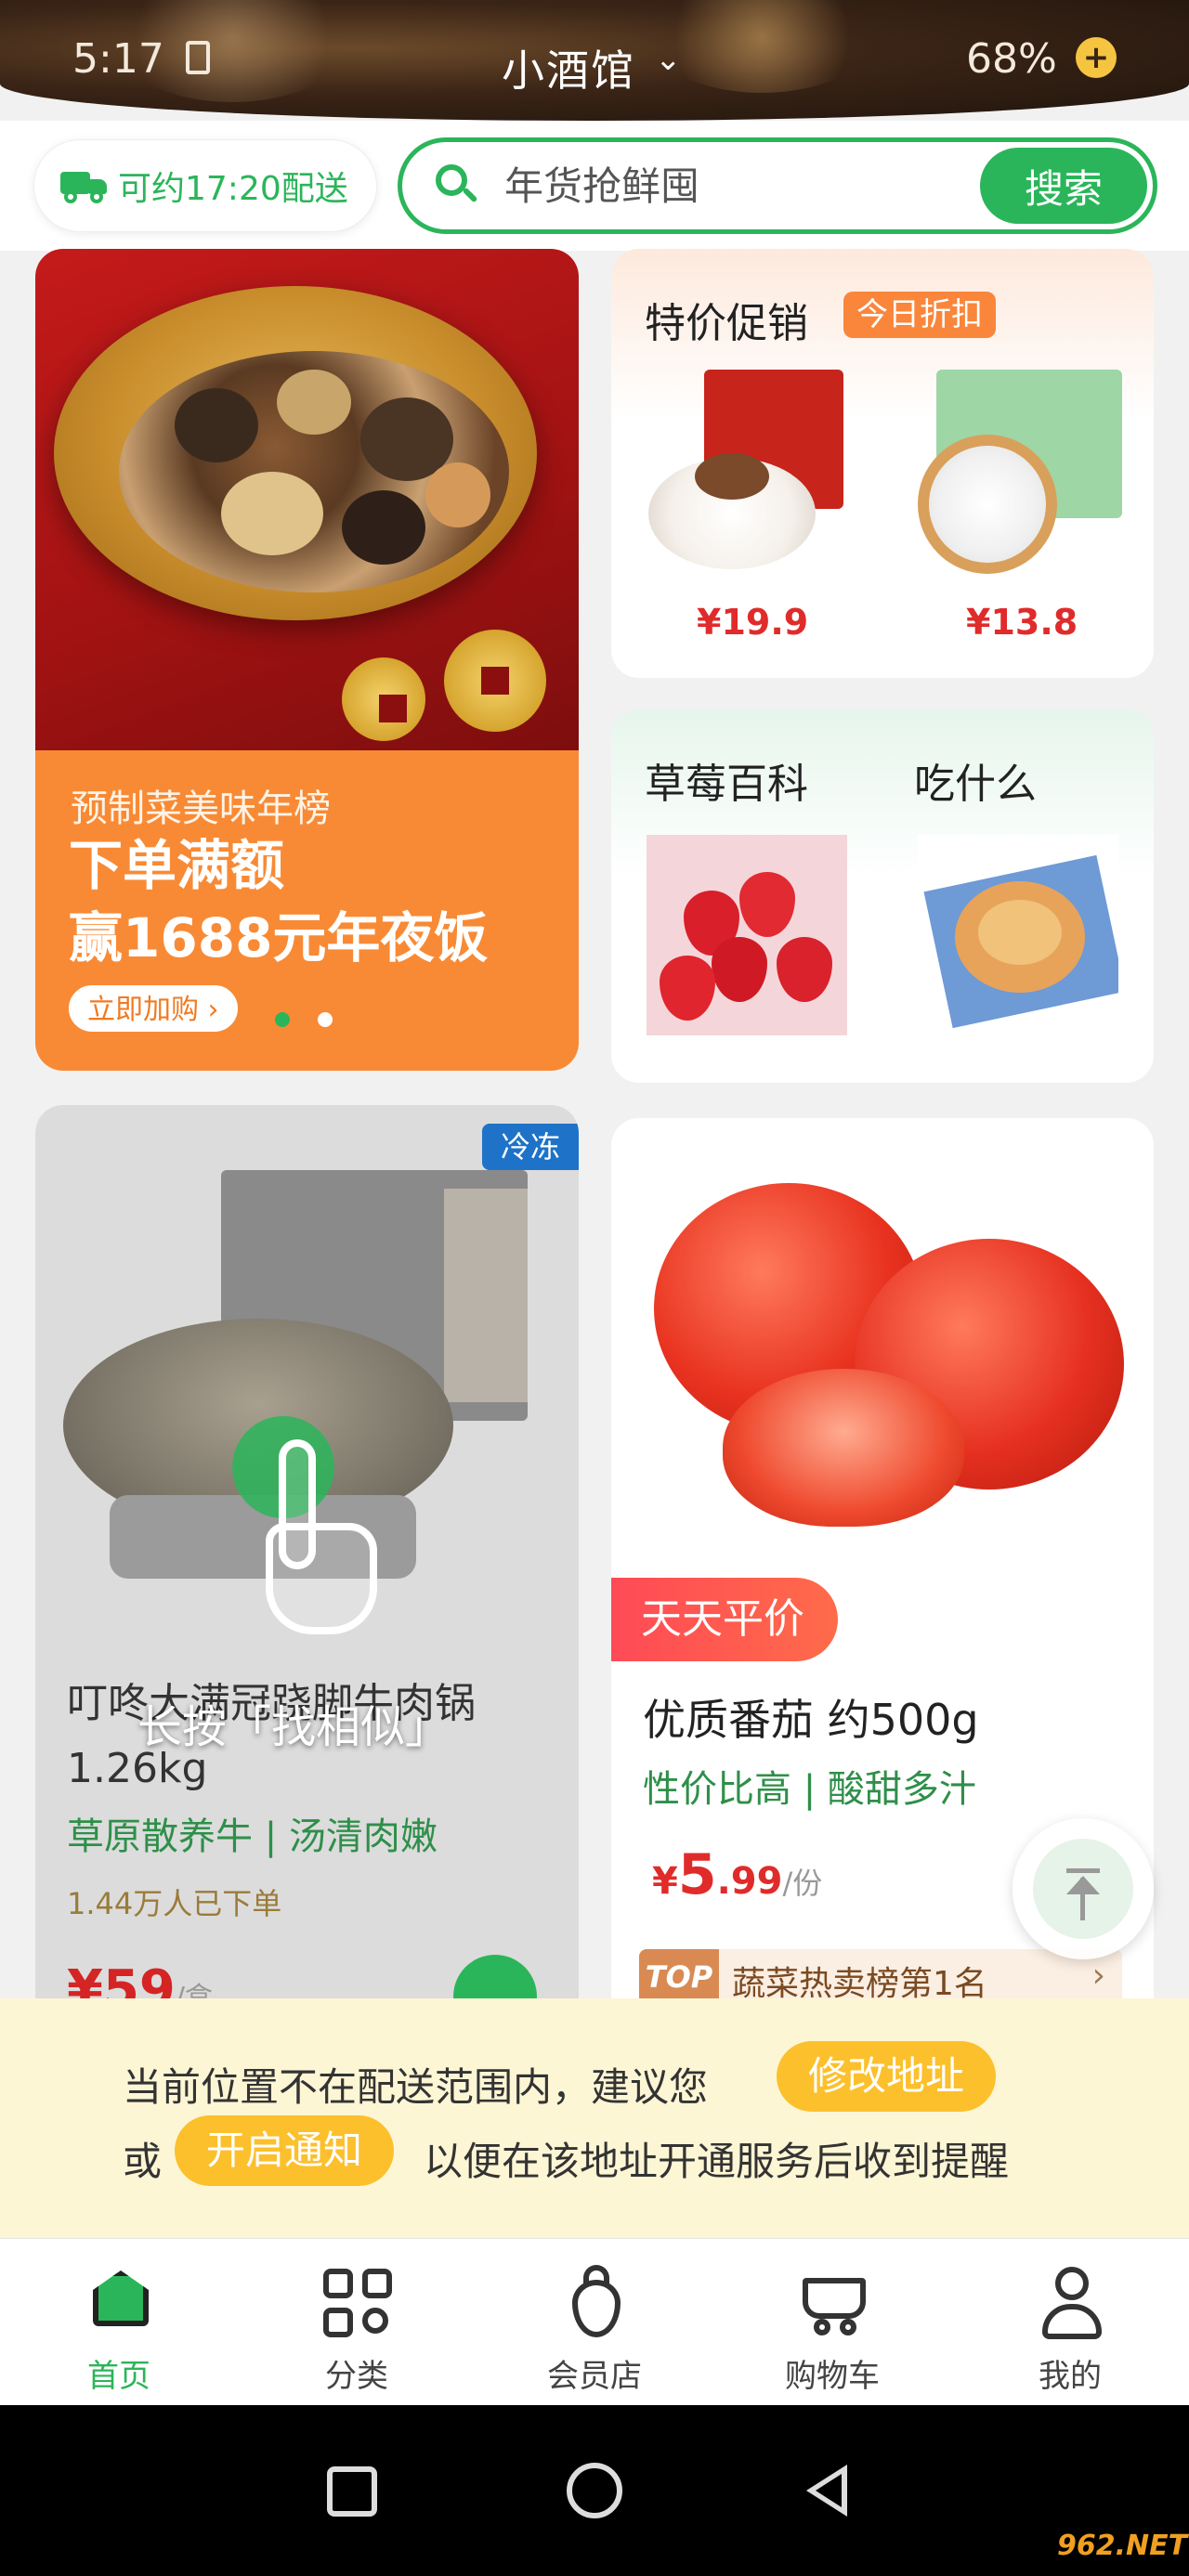 Image resolution: width=1189 pixels, height=2576 pixels. Describe the element at coordinates (882, 463) in the screenshot. I see `special-promo-card: 特价促销 今日折扣 ¥19.9 ¥13.8` at that location.